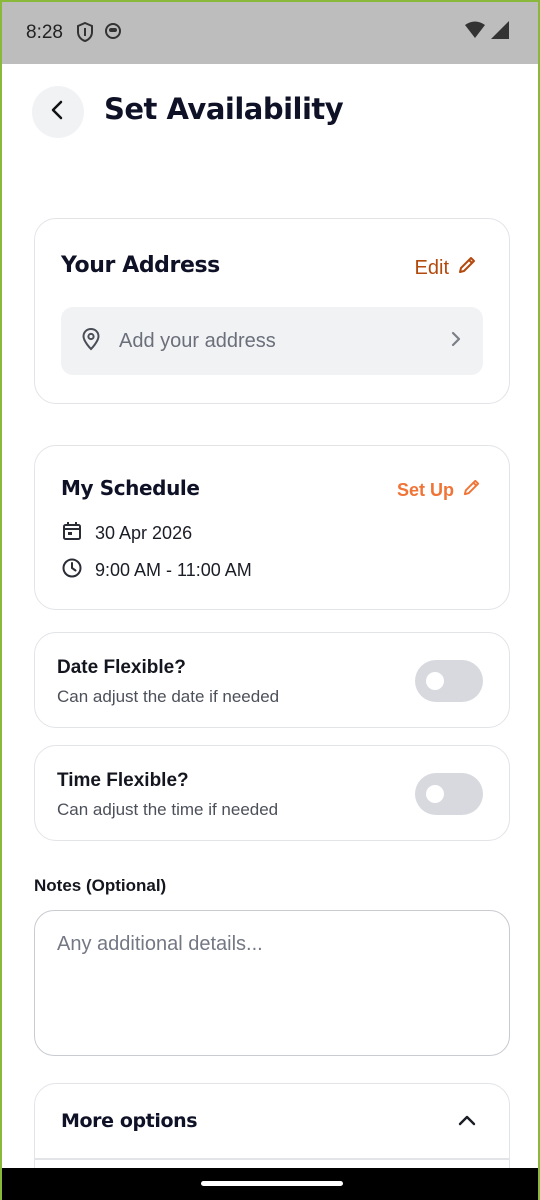  What do you see at coordinates (224, 109) in the screenshot?
I see `page-title: Set Availability` at bounding box center [224, 109].